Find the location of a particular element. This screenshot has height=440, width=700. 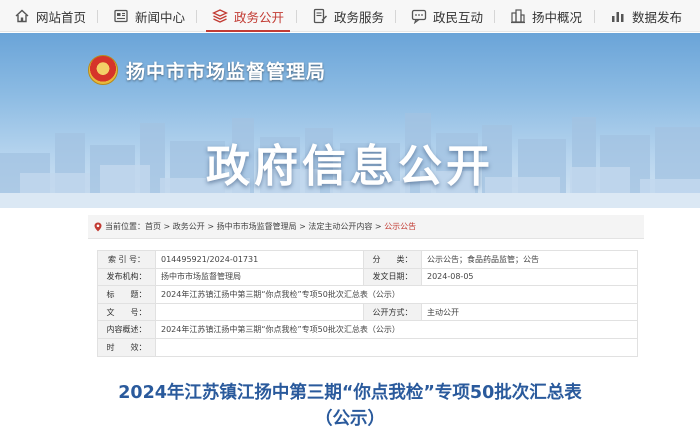

title-label: 标 题： is located at coordinates (126, 294).